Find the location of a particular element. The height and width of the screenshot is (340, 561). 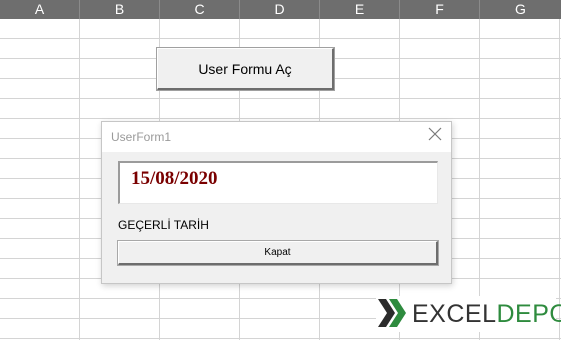

column-header-f: F is located at coordinates (440, 9).